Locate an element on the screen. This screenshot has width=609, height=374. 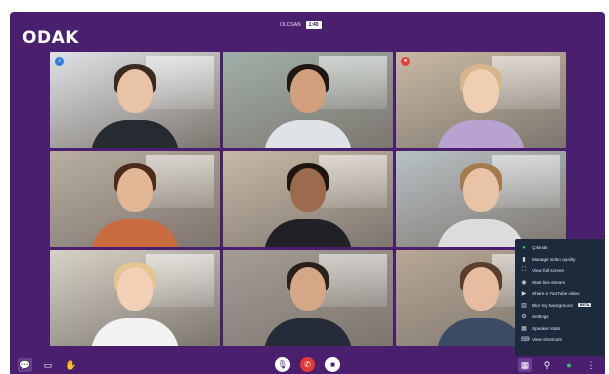
youtube-icon: ▶ is located at coordinates (524, 294).